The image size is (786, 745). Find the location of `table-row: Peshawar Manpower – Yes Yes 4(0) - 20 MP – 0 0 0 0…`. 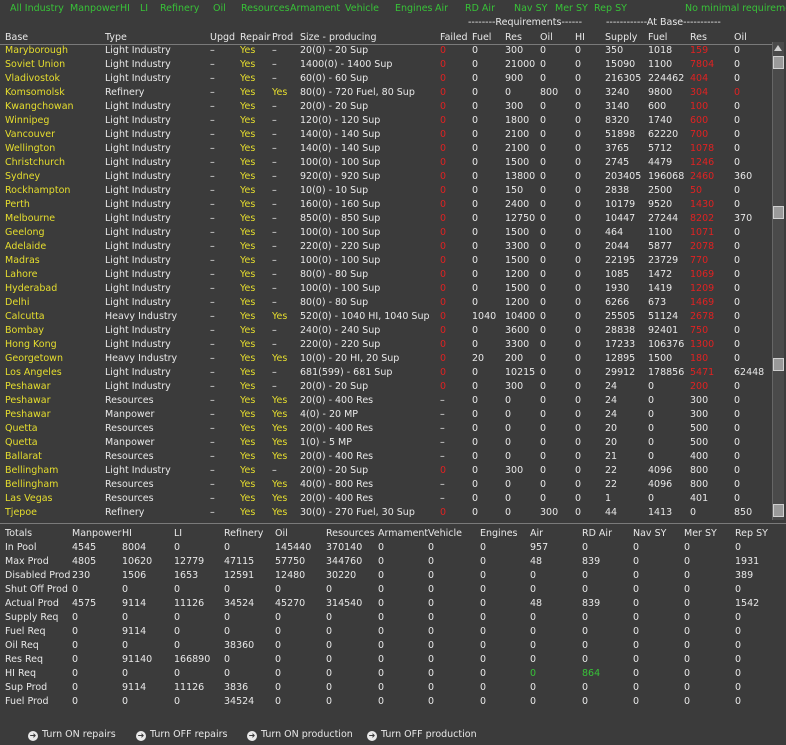

table-row: Peshawar Manpower – Yes Yes 4(0) - 20 MP – 0 0 0 0… is located at coordinates (386, 416).